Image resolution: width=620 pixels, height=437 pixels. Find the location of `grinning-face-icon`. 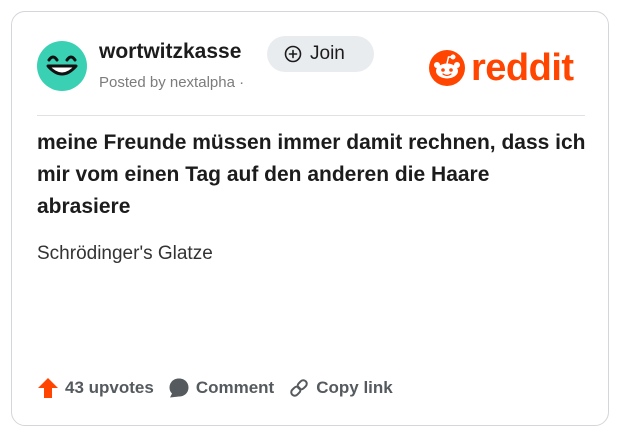

grinning-face-icon is located at coordinates (62, 65).